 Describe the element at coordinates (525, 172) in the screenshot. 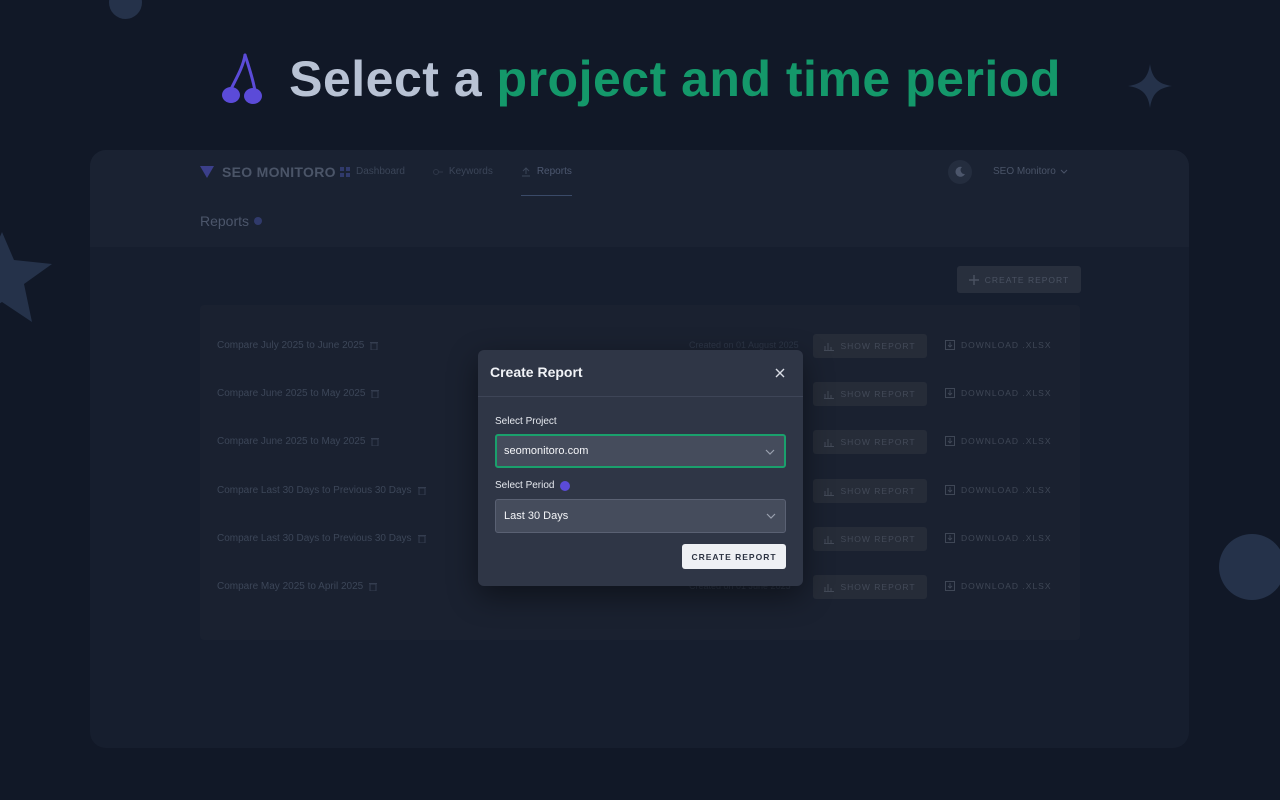

I see `upload-icon` at that location.